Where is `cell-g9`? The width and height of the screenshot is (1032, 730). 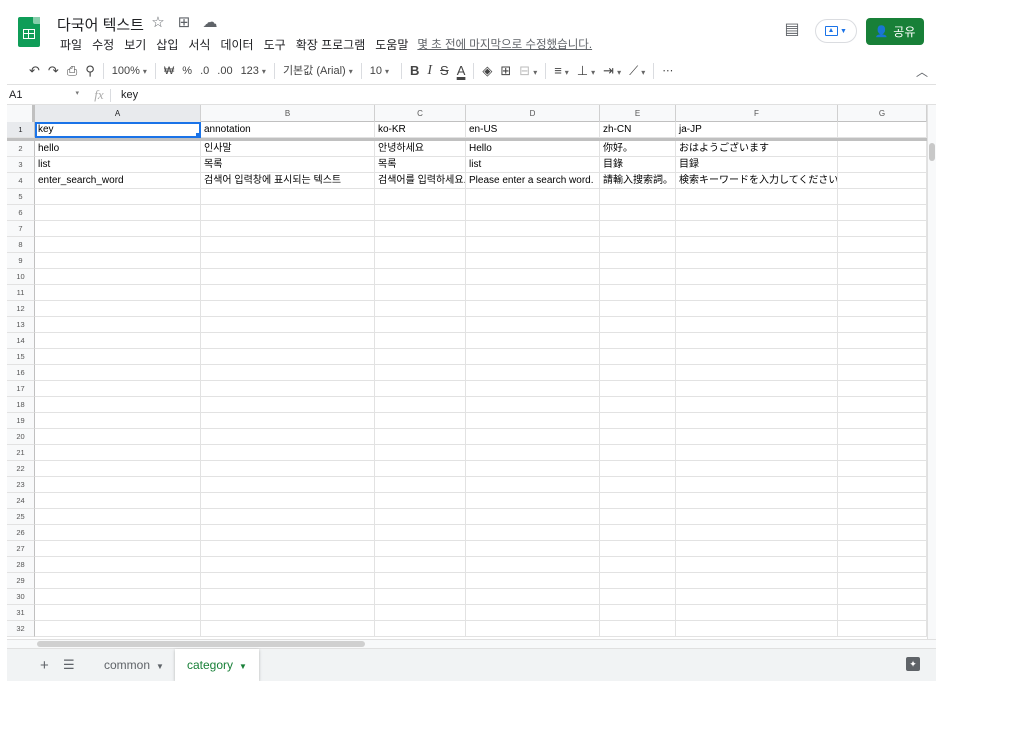
cell-g9 is located at coordinates (882, 261).